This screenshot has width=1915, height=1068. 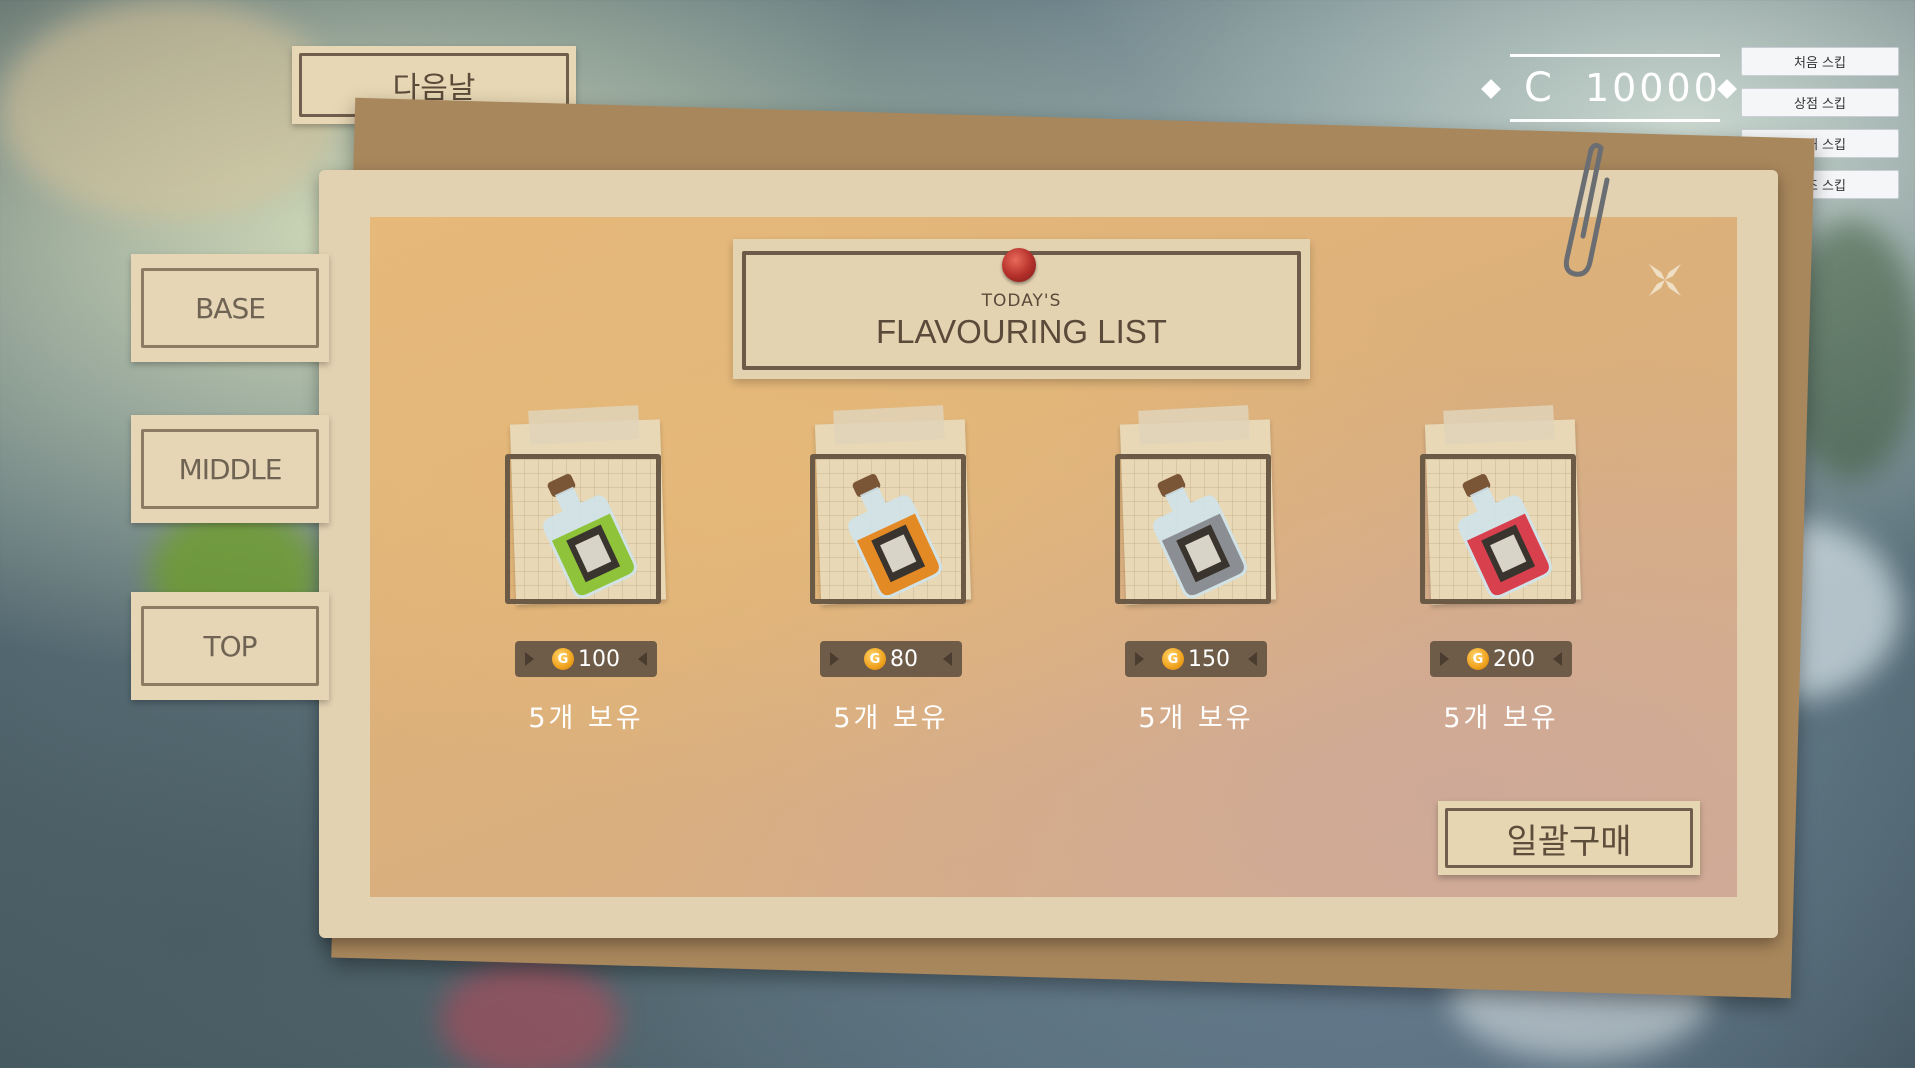 What do you see at coordinates (1021, 301) in the screenshot?
I see `title-sub: TODAY'S` at bounding box center [1021, 301].